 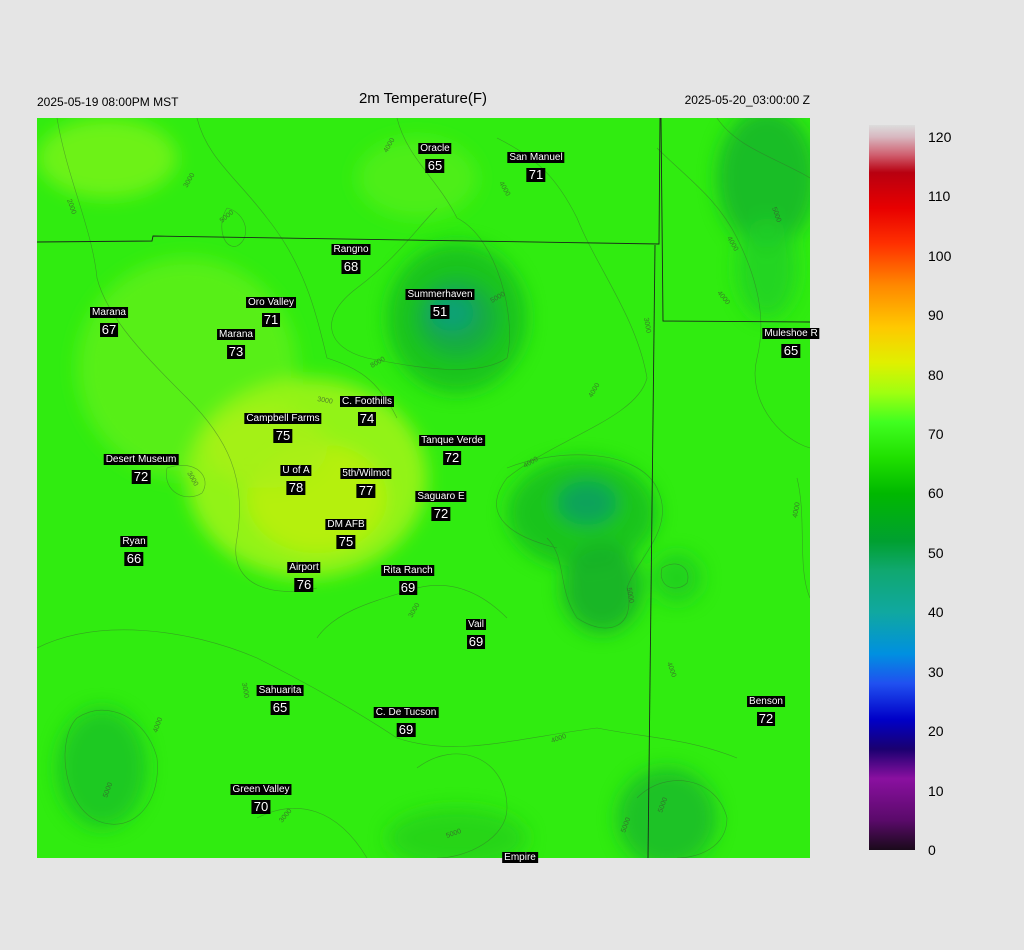 What do you see at coordinates (408, 570) in the screenshot?
I see `station-name: Rita Ranch` at bounding box center [408, 570].